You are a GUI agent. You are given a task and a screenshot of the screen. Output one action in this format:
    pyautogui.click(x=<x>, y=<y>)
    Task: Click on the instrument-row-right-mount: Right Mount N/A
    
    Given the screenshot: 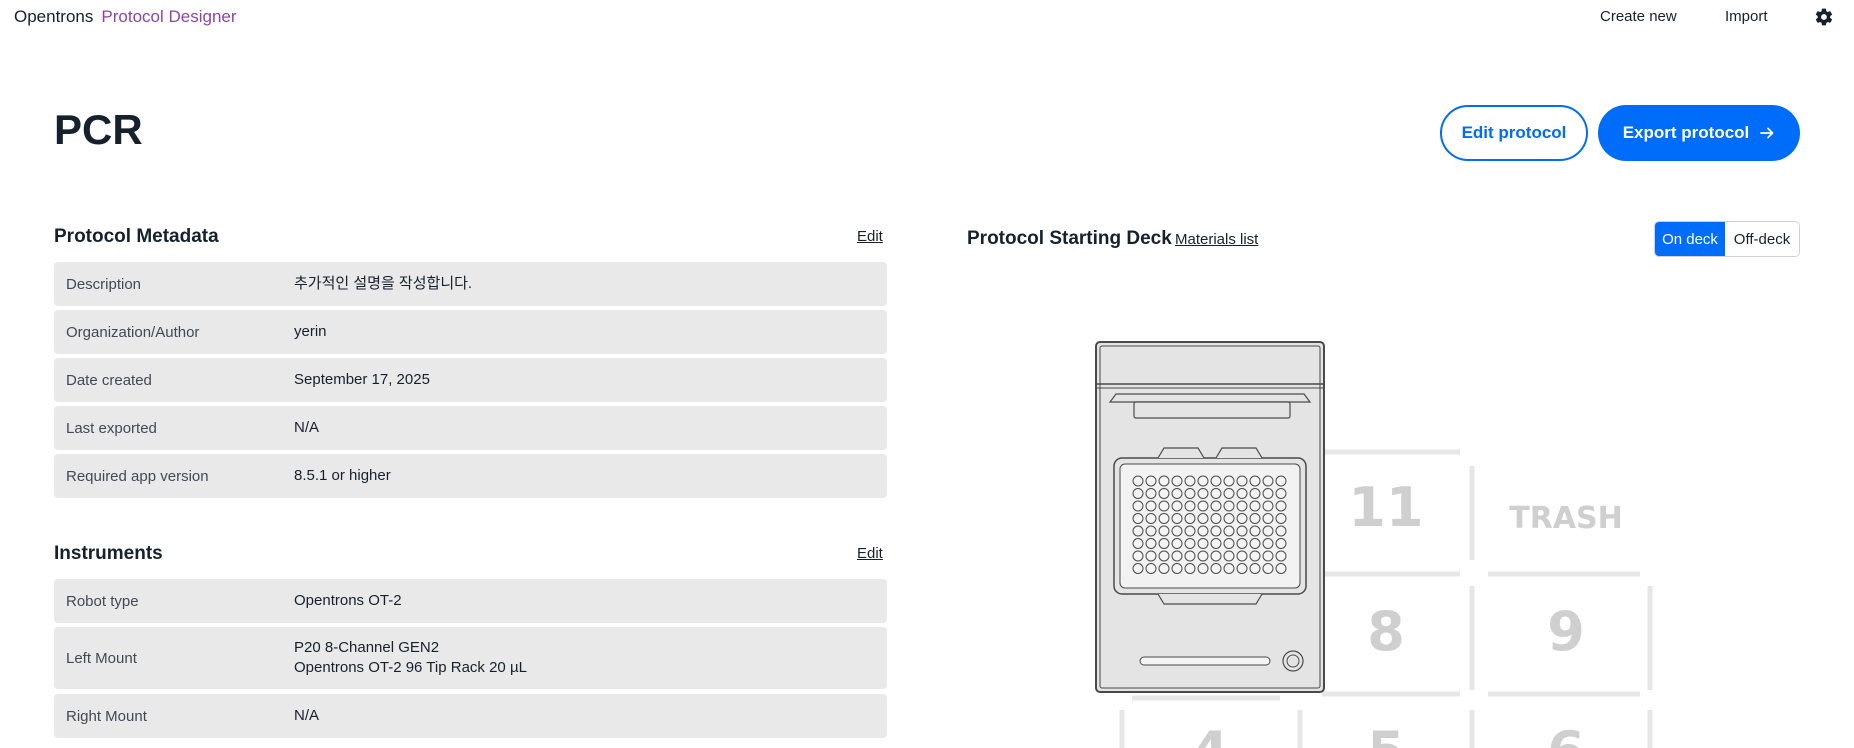 What is the action you would take?
    pyautogui.click(x=470, y=716)
    